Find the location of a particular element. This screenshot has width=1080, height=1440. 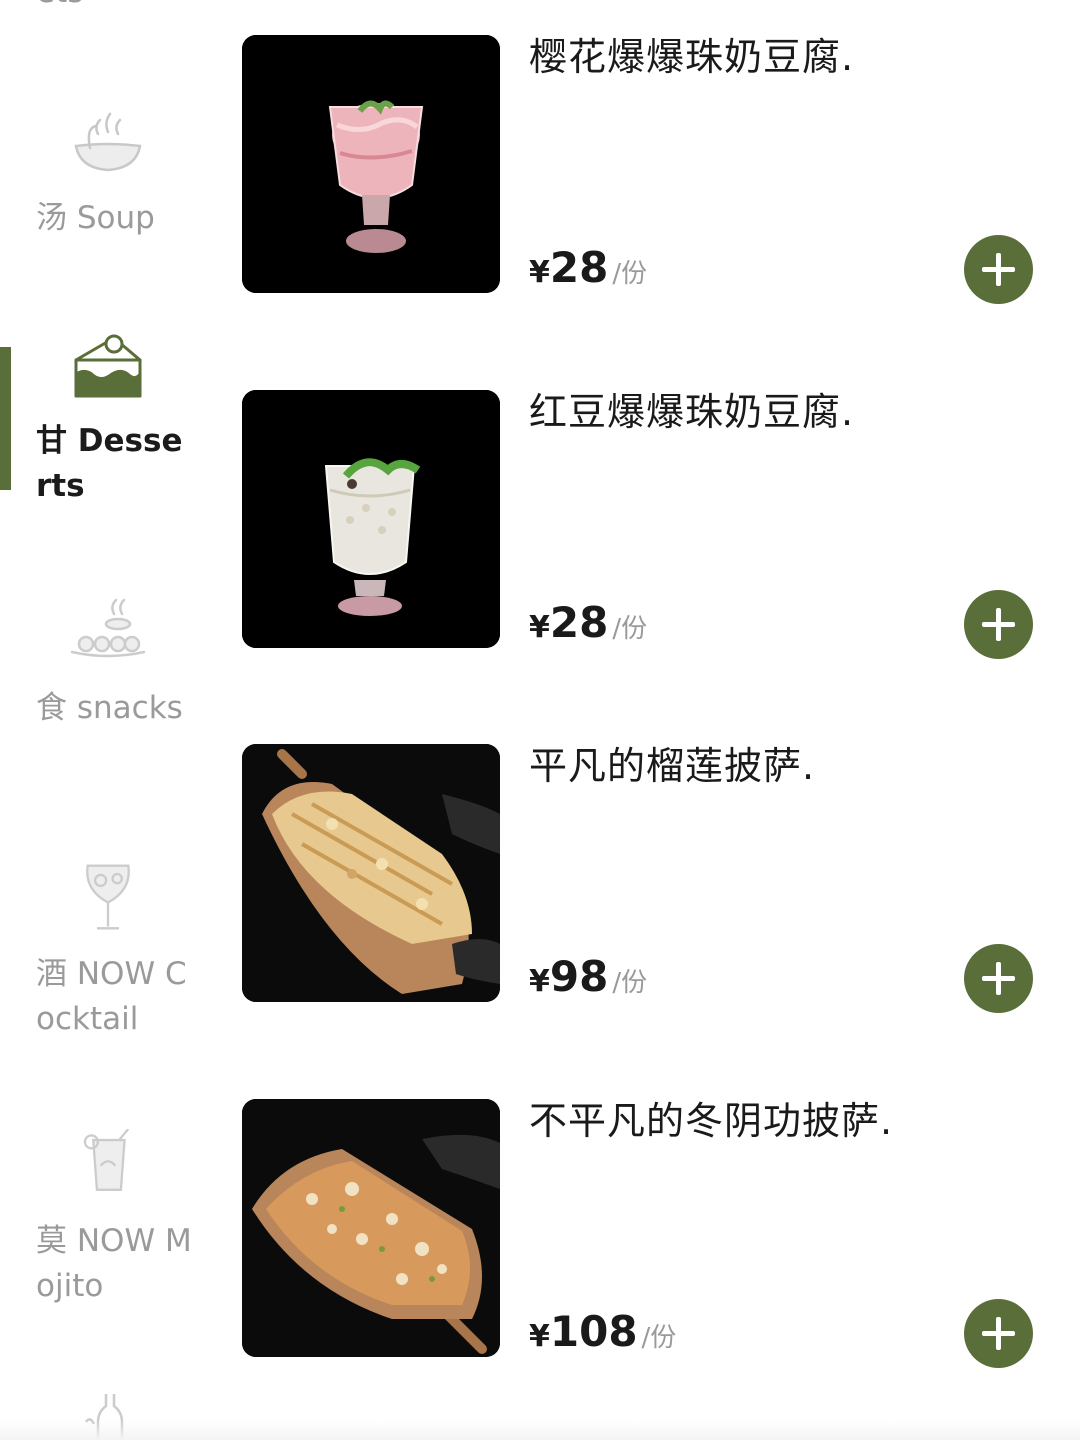

product-name: 平凡的榴莲披萨. is located at coordinates (672, 766).